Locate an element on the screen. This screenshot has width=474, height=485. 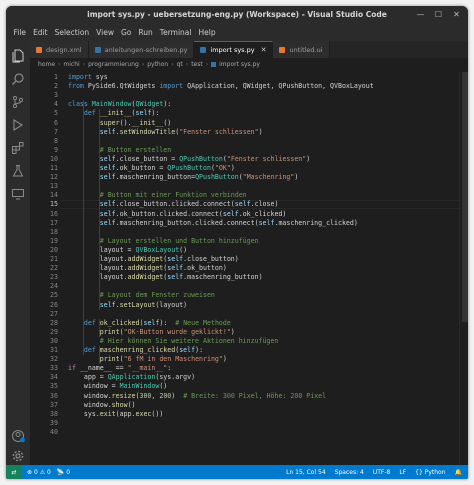
activity-bar is located at coordinates (18, 253).